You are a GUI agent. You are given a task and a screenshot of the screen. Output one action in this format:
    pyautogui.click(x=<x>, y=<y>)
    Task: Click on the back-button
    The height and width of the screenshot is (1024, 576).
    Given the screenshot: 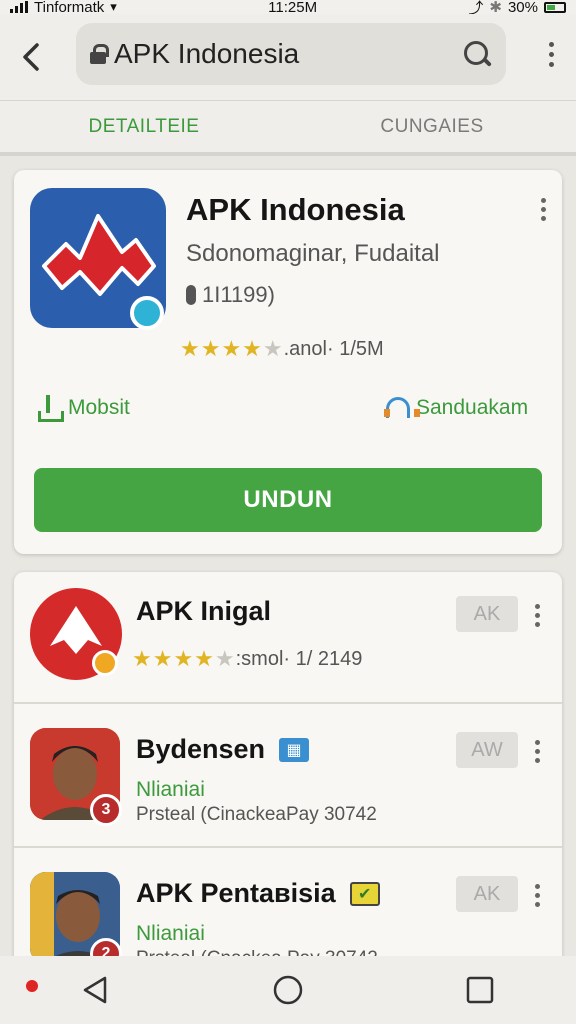 What is the action you would take?
    pyautogui.click(x=32, y=57)
    